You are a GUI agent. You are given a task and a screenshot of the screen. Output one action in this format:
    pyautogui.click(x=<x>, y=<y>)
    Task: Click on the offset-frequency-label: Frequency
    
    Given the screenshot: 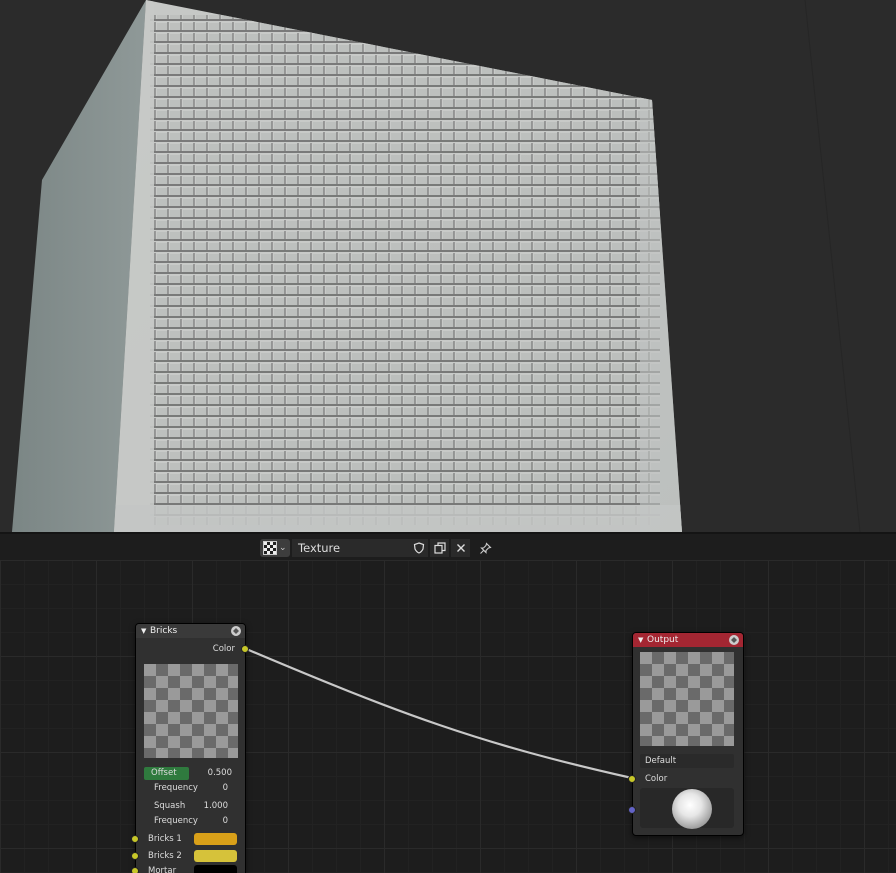 What is the action you would take?
    pyautogui.click(x=176, y=788)
    